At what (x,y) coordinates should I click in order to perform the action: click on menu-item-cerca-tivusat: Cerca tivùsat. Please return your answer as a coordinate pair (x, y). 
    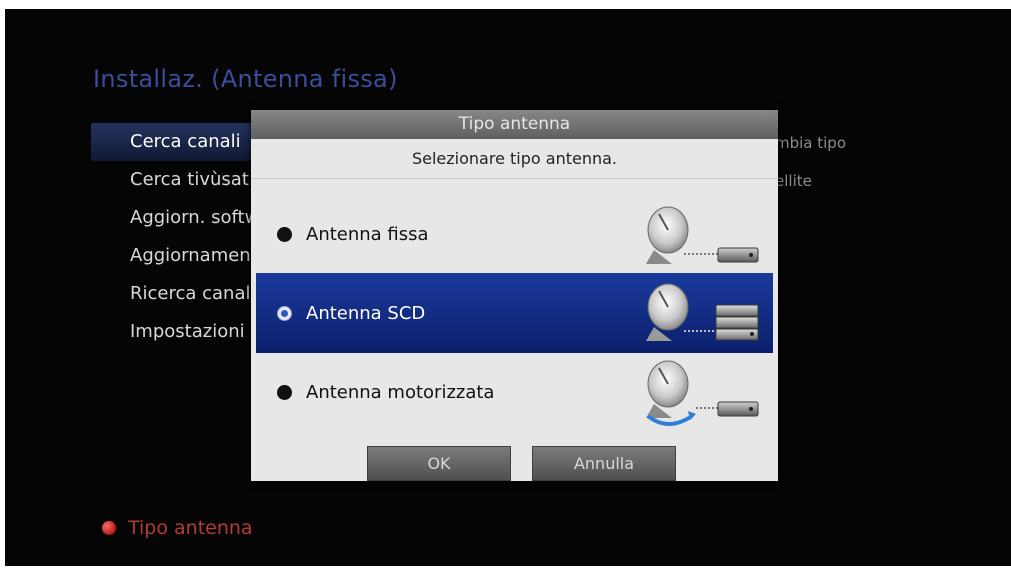
    Looking at the image, I should click on (181, 180).